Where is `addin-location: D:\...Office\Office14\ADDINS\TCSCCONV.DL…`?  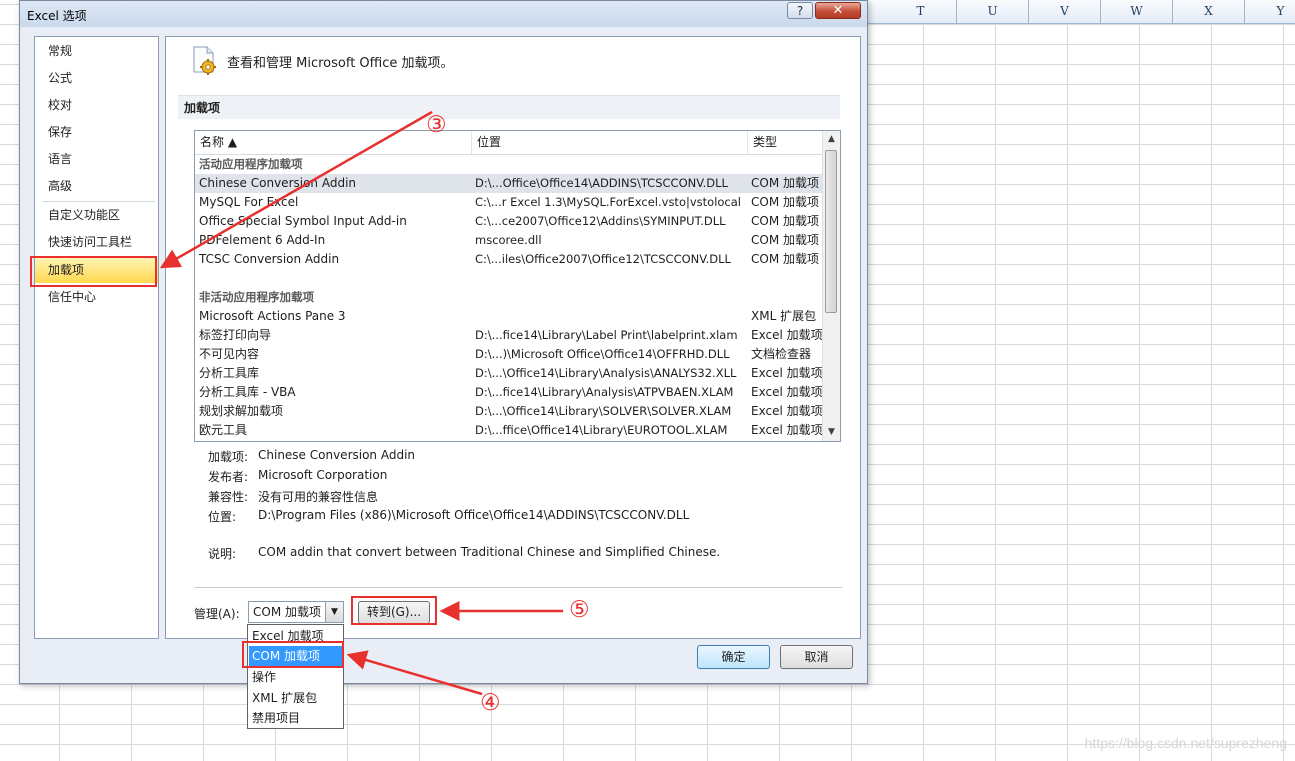 addin-location: D:\...Office\Office14\ADDINS\TCSCCONV.DL… is located at coordinates (601, 183).